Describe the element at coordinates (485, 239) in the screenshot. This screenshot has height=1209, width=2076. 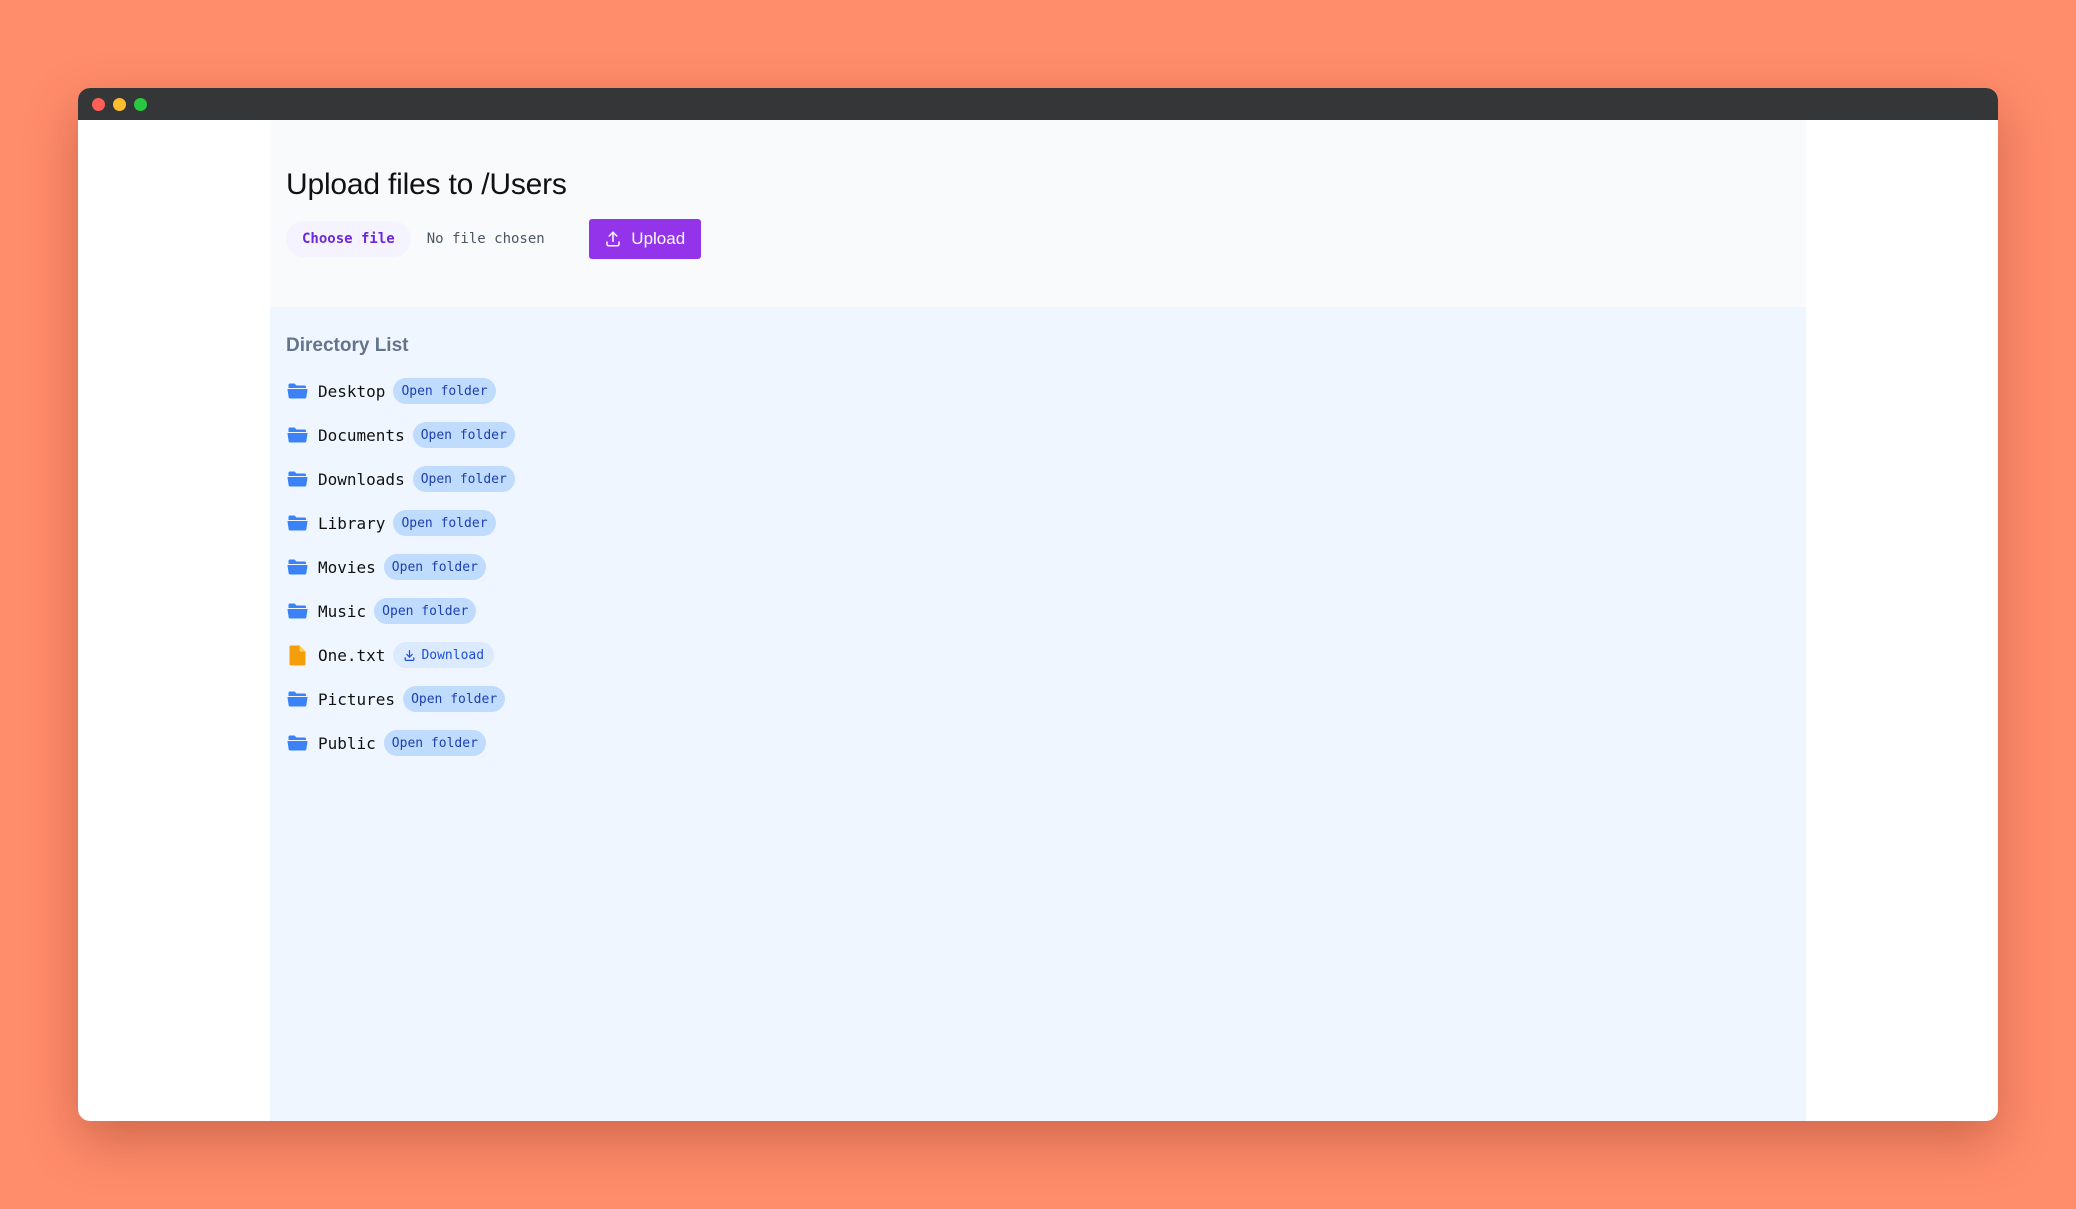
I see `file-status-text: No file chosen` at that location.